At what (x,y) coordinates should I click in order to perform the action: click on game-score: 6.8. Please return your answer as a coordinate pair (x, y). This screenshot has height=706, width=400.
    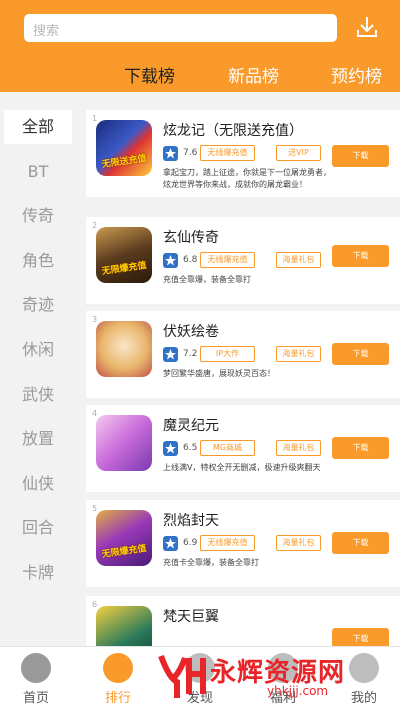
    Looking at the image, I should click on (190, 260).